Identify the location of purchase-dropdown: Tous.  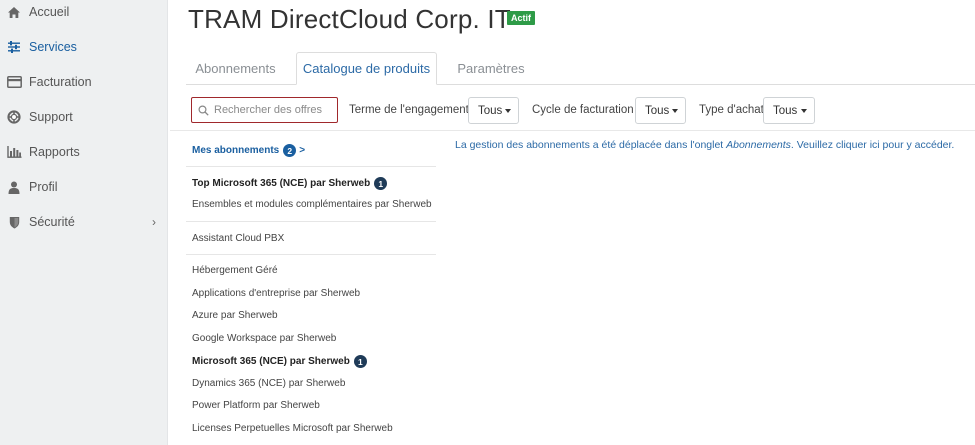
(789, 110).